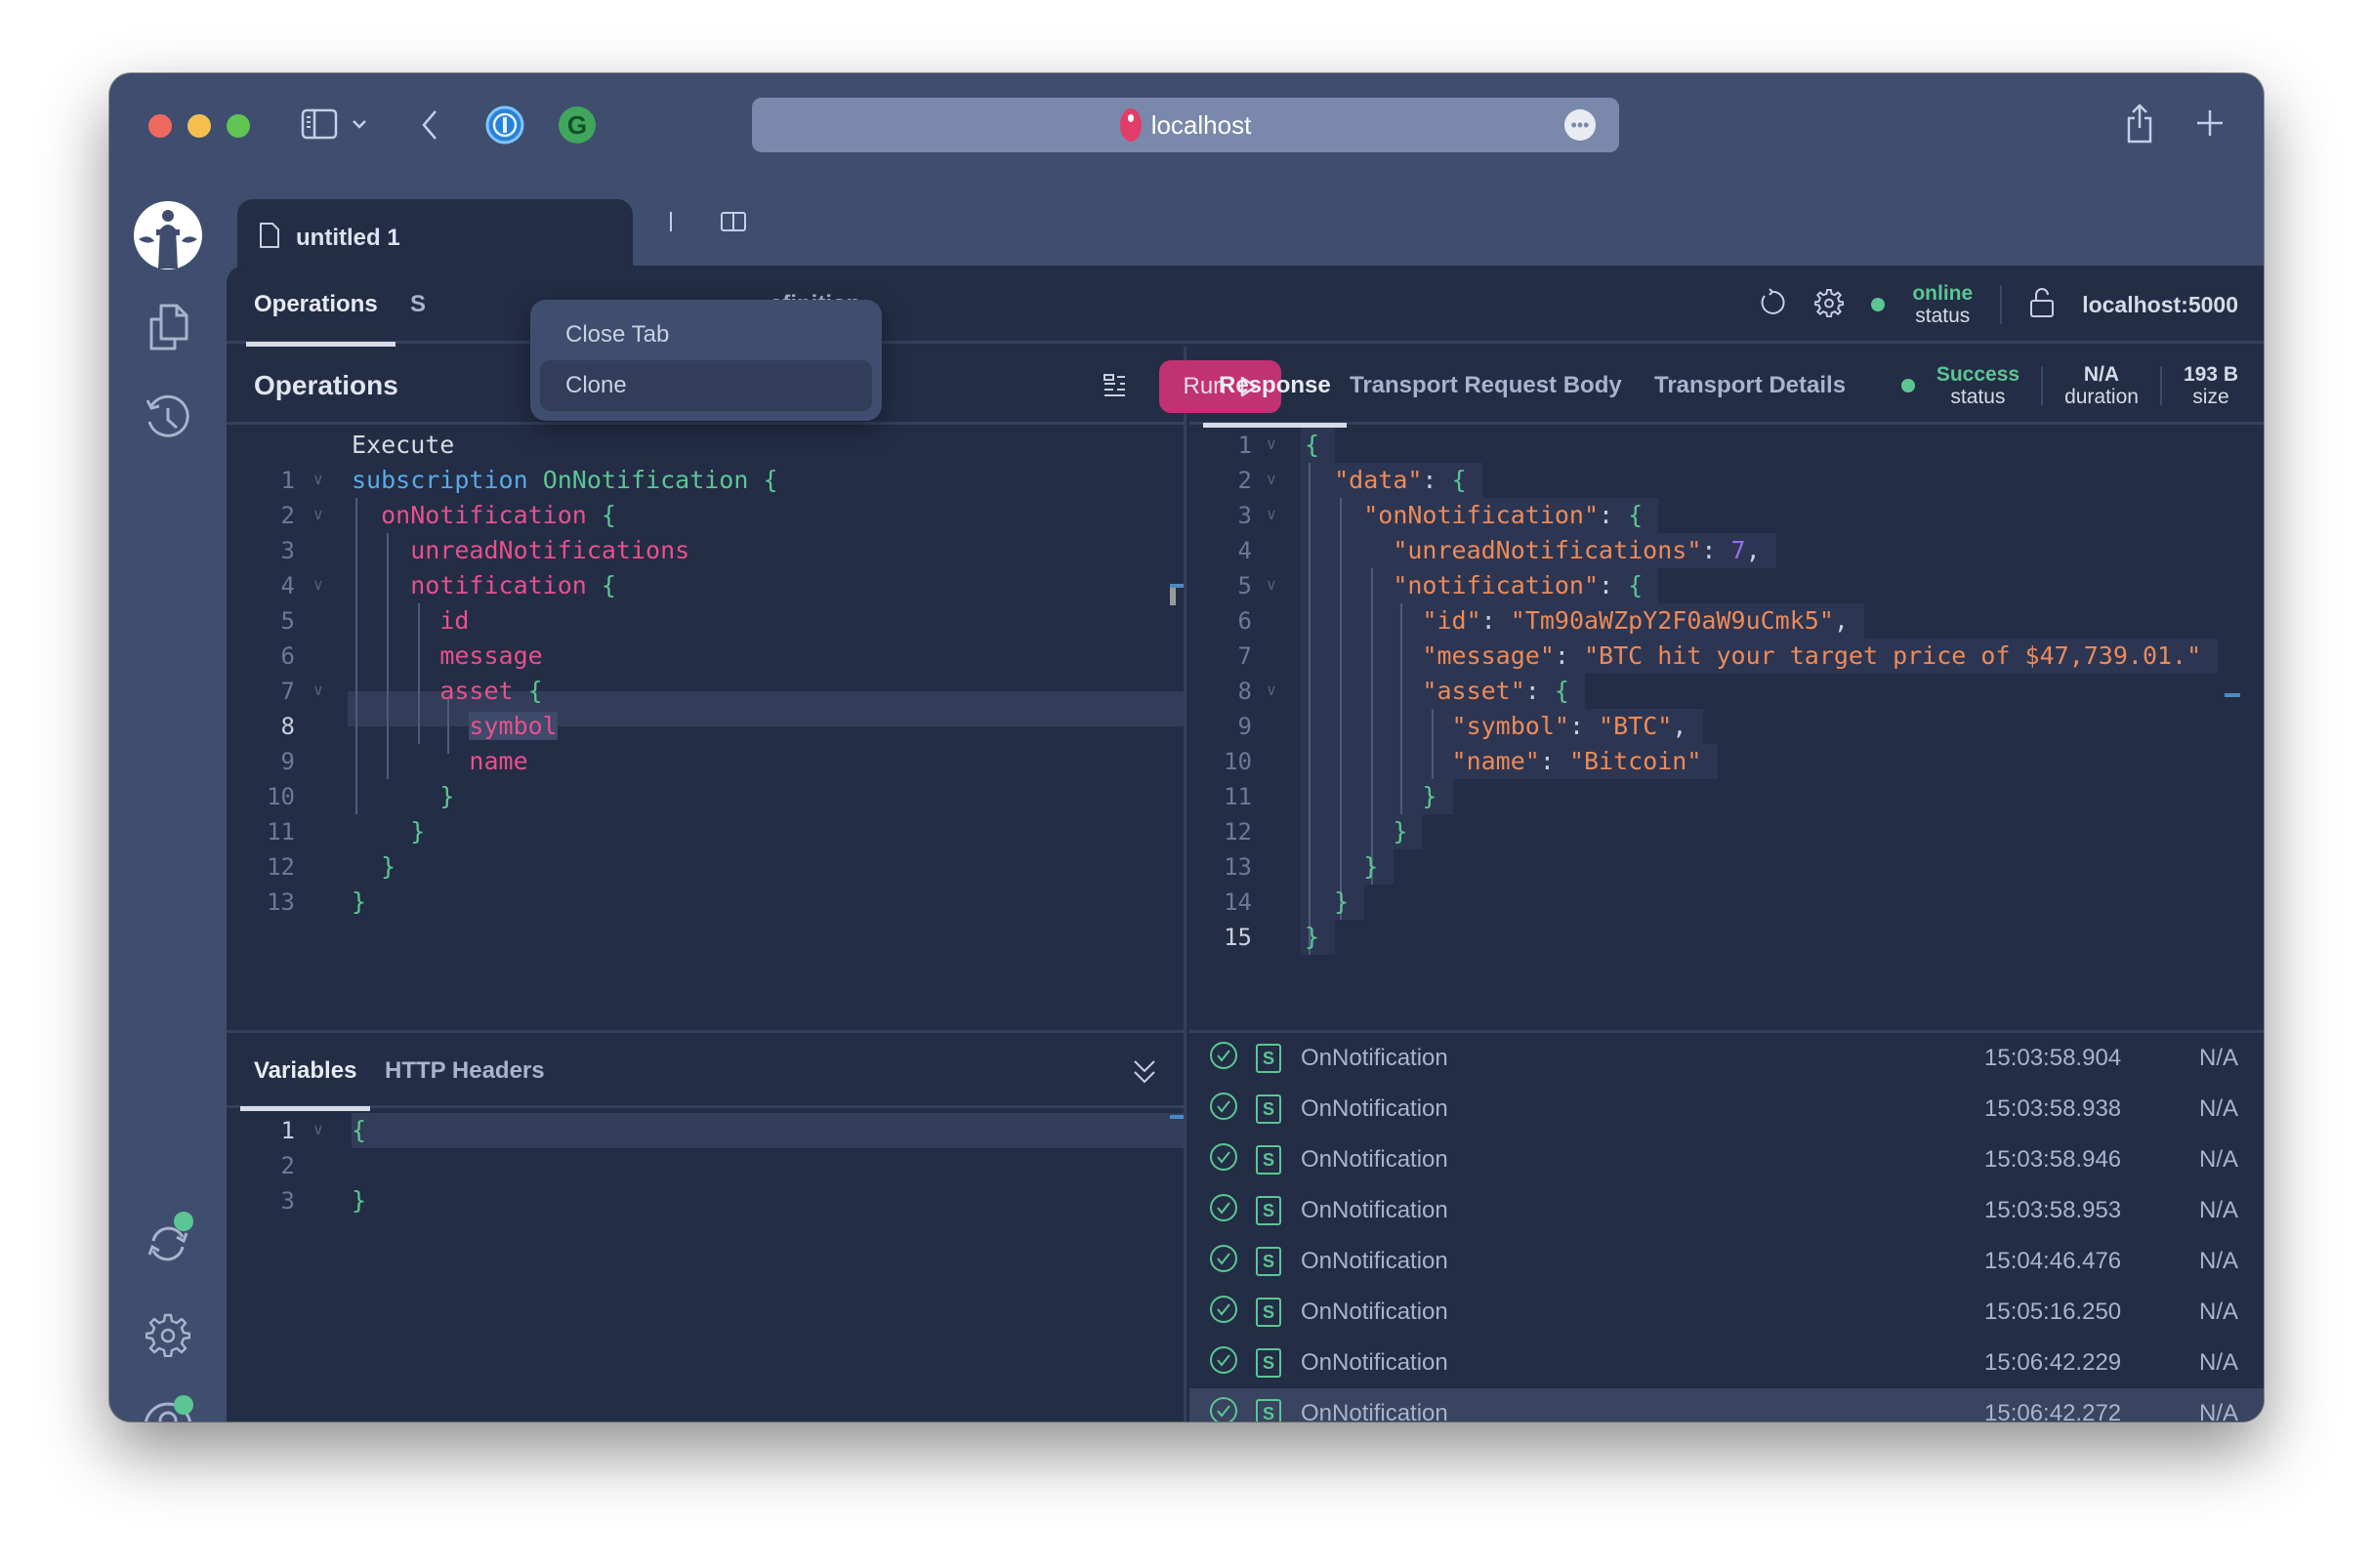 The height and width of the screenshot is (1568, 2373). Describe the element at coordinates (2042, 305) in the screenshot. I see `unlock-icon` at that location.